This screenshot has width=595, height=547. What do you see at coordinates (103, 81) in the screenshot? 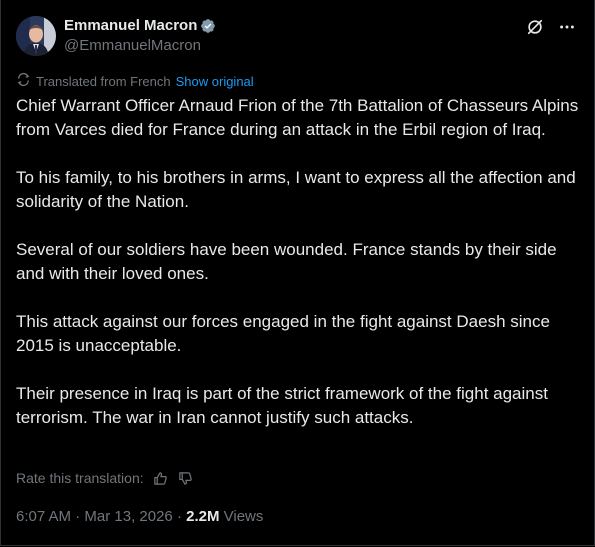
I see `translated-label: Translated from French` at bounding box center [103, 81].